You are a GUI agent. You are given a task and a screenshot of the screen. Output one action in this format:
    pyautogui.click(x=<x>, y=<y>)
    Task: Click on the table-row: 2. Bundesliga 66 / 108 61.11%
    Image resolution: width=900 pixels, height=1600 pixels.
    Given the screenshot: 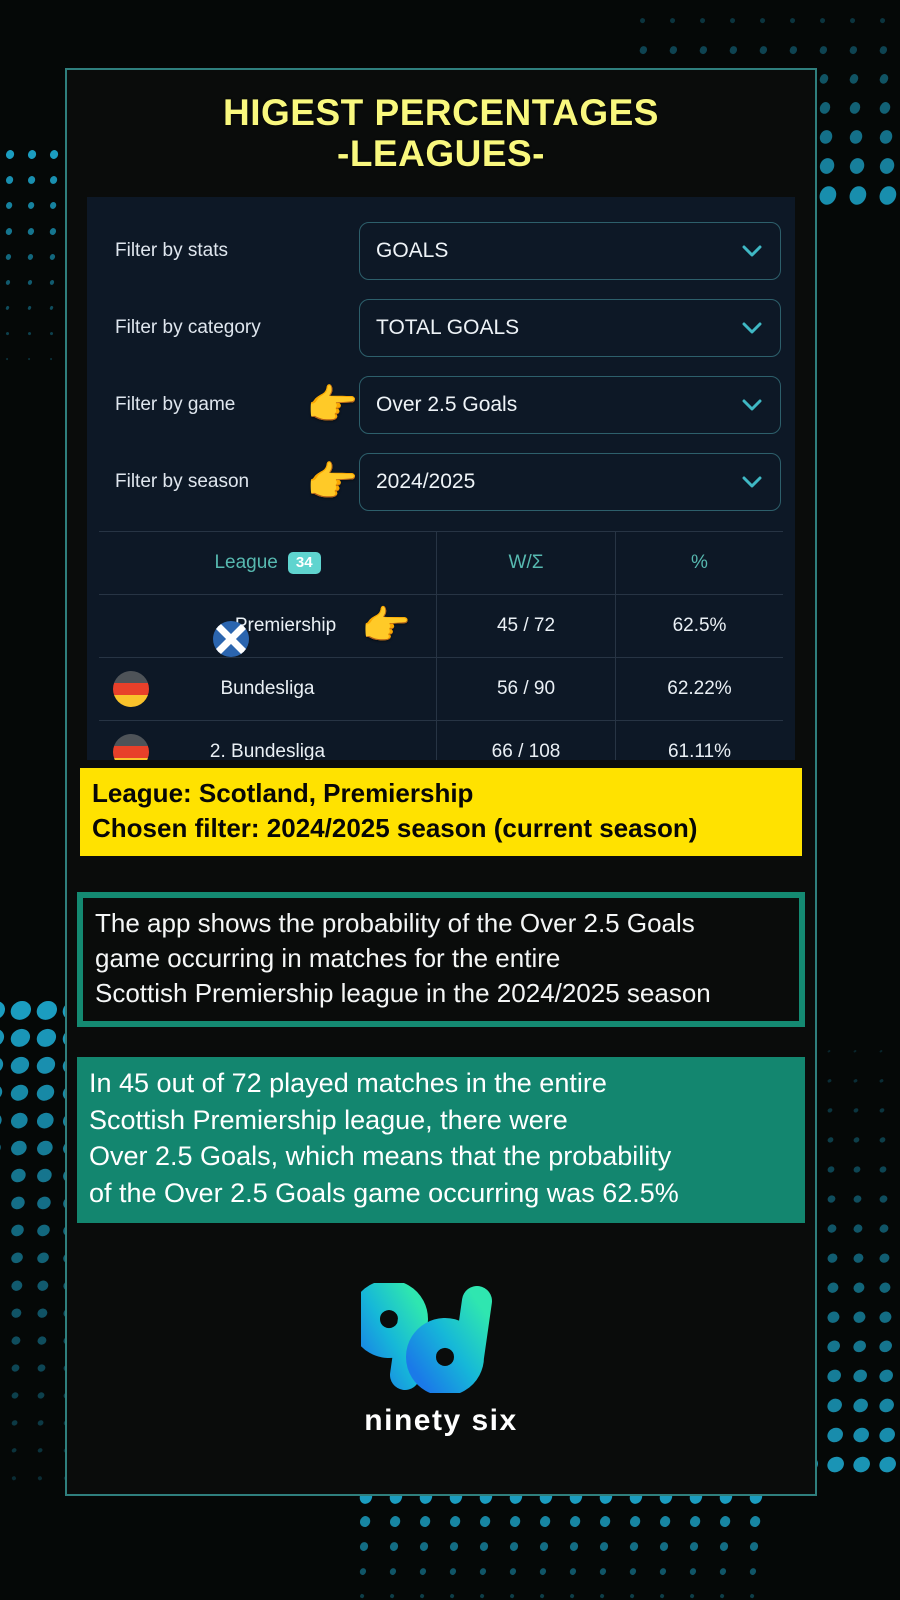 What is the action you would take?
    pyautogui.click(x=441, y=740)
    